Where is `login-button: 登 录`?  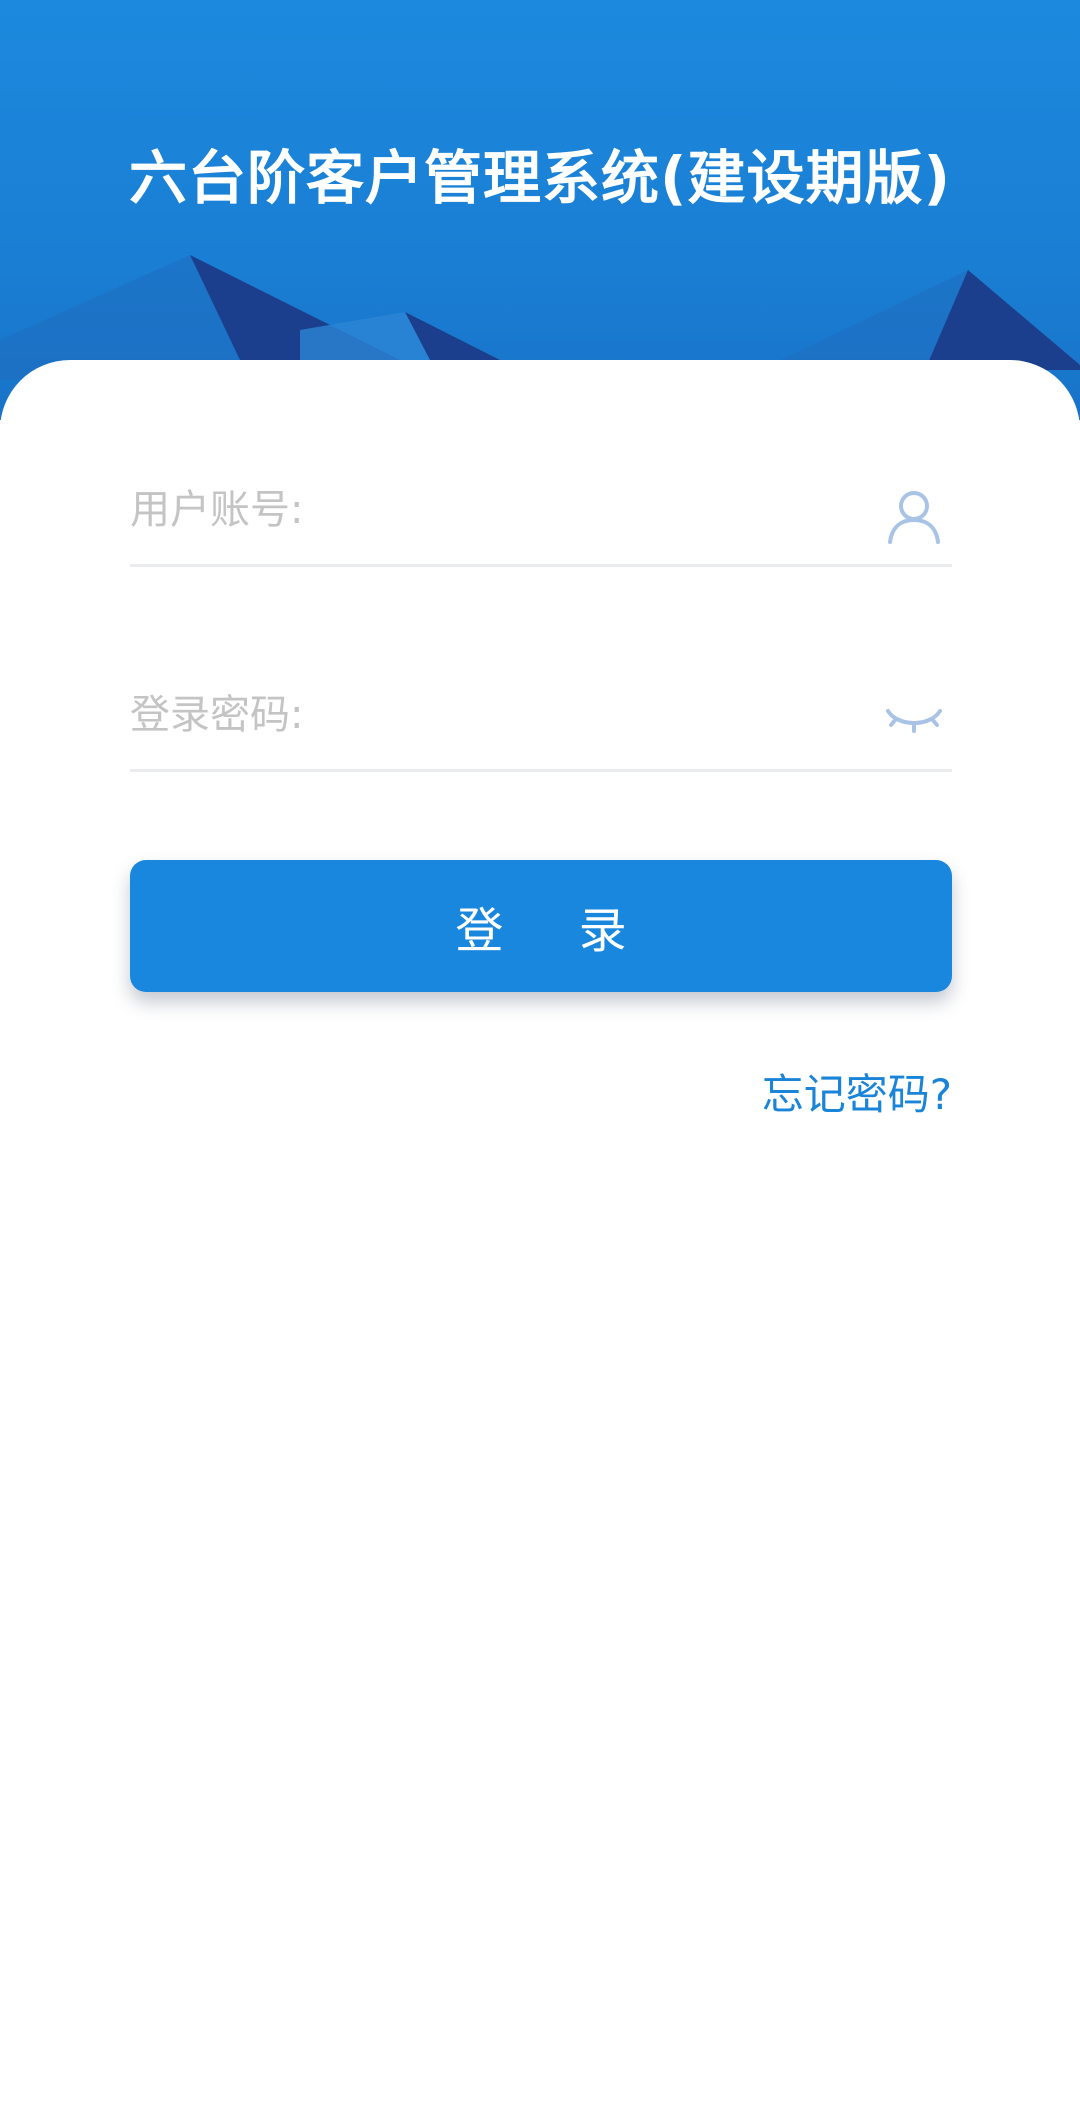
login-button: 登 录 is located at coordinates (541, 926).